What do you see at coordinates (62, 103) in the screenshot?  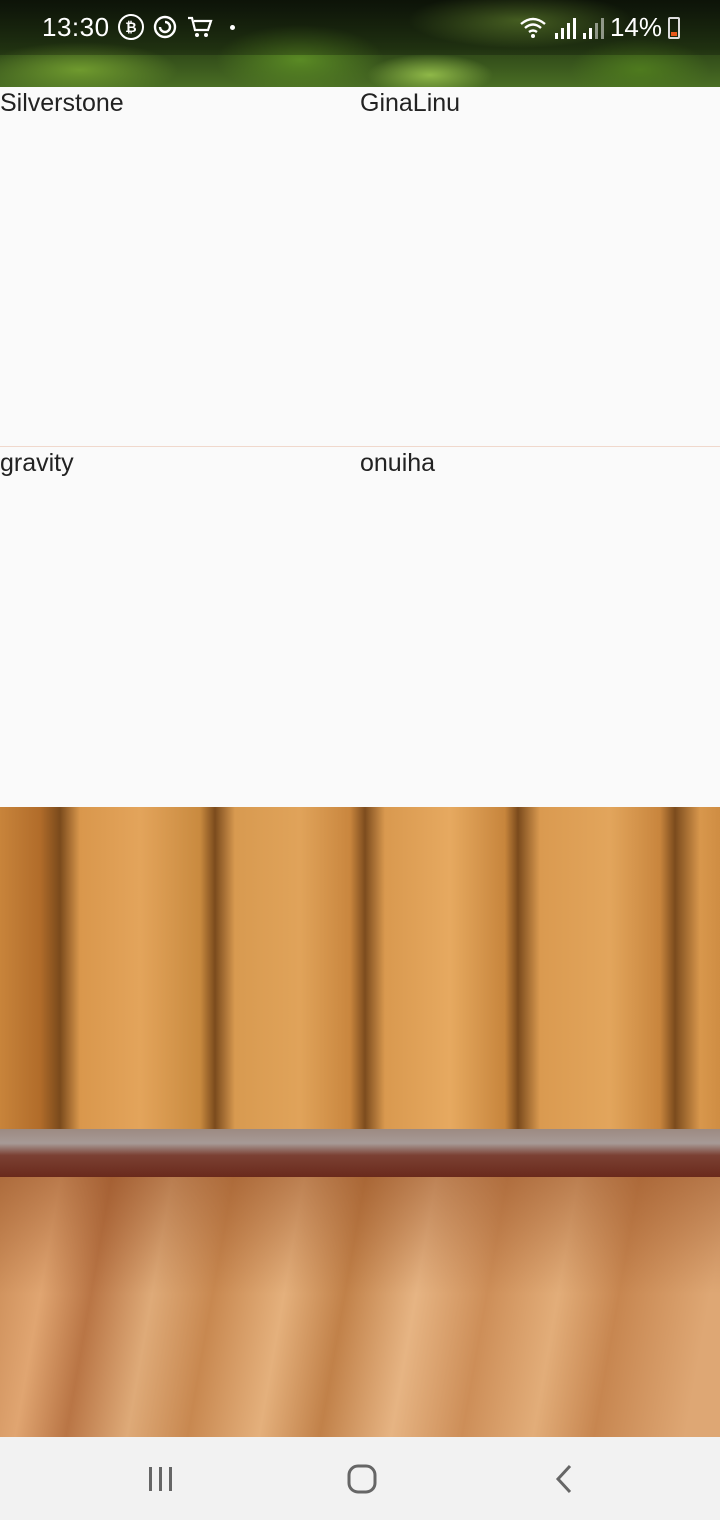 I see `cell-label: Silverstone` at bounding box center [62, 103].